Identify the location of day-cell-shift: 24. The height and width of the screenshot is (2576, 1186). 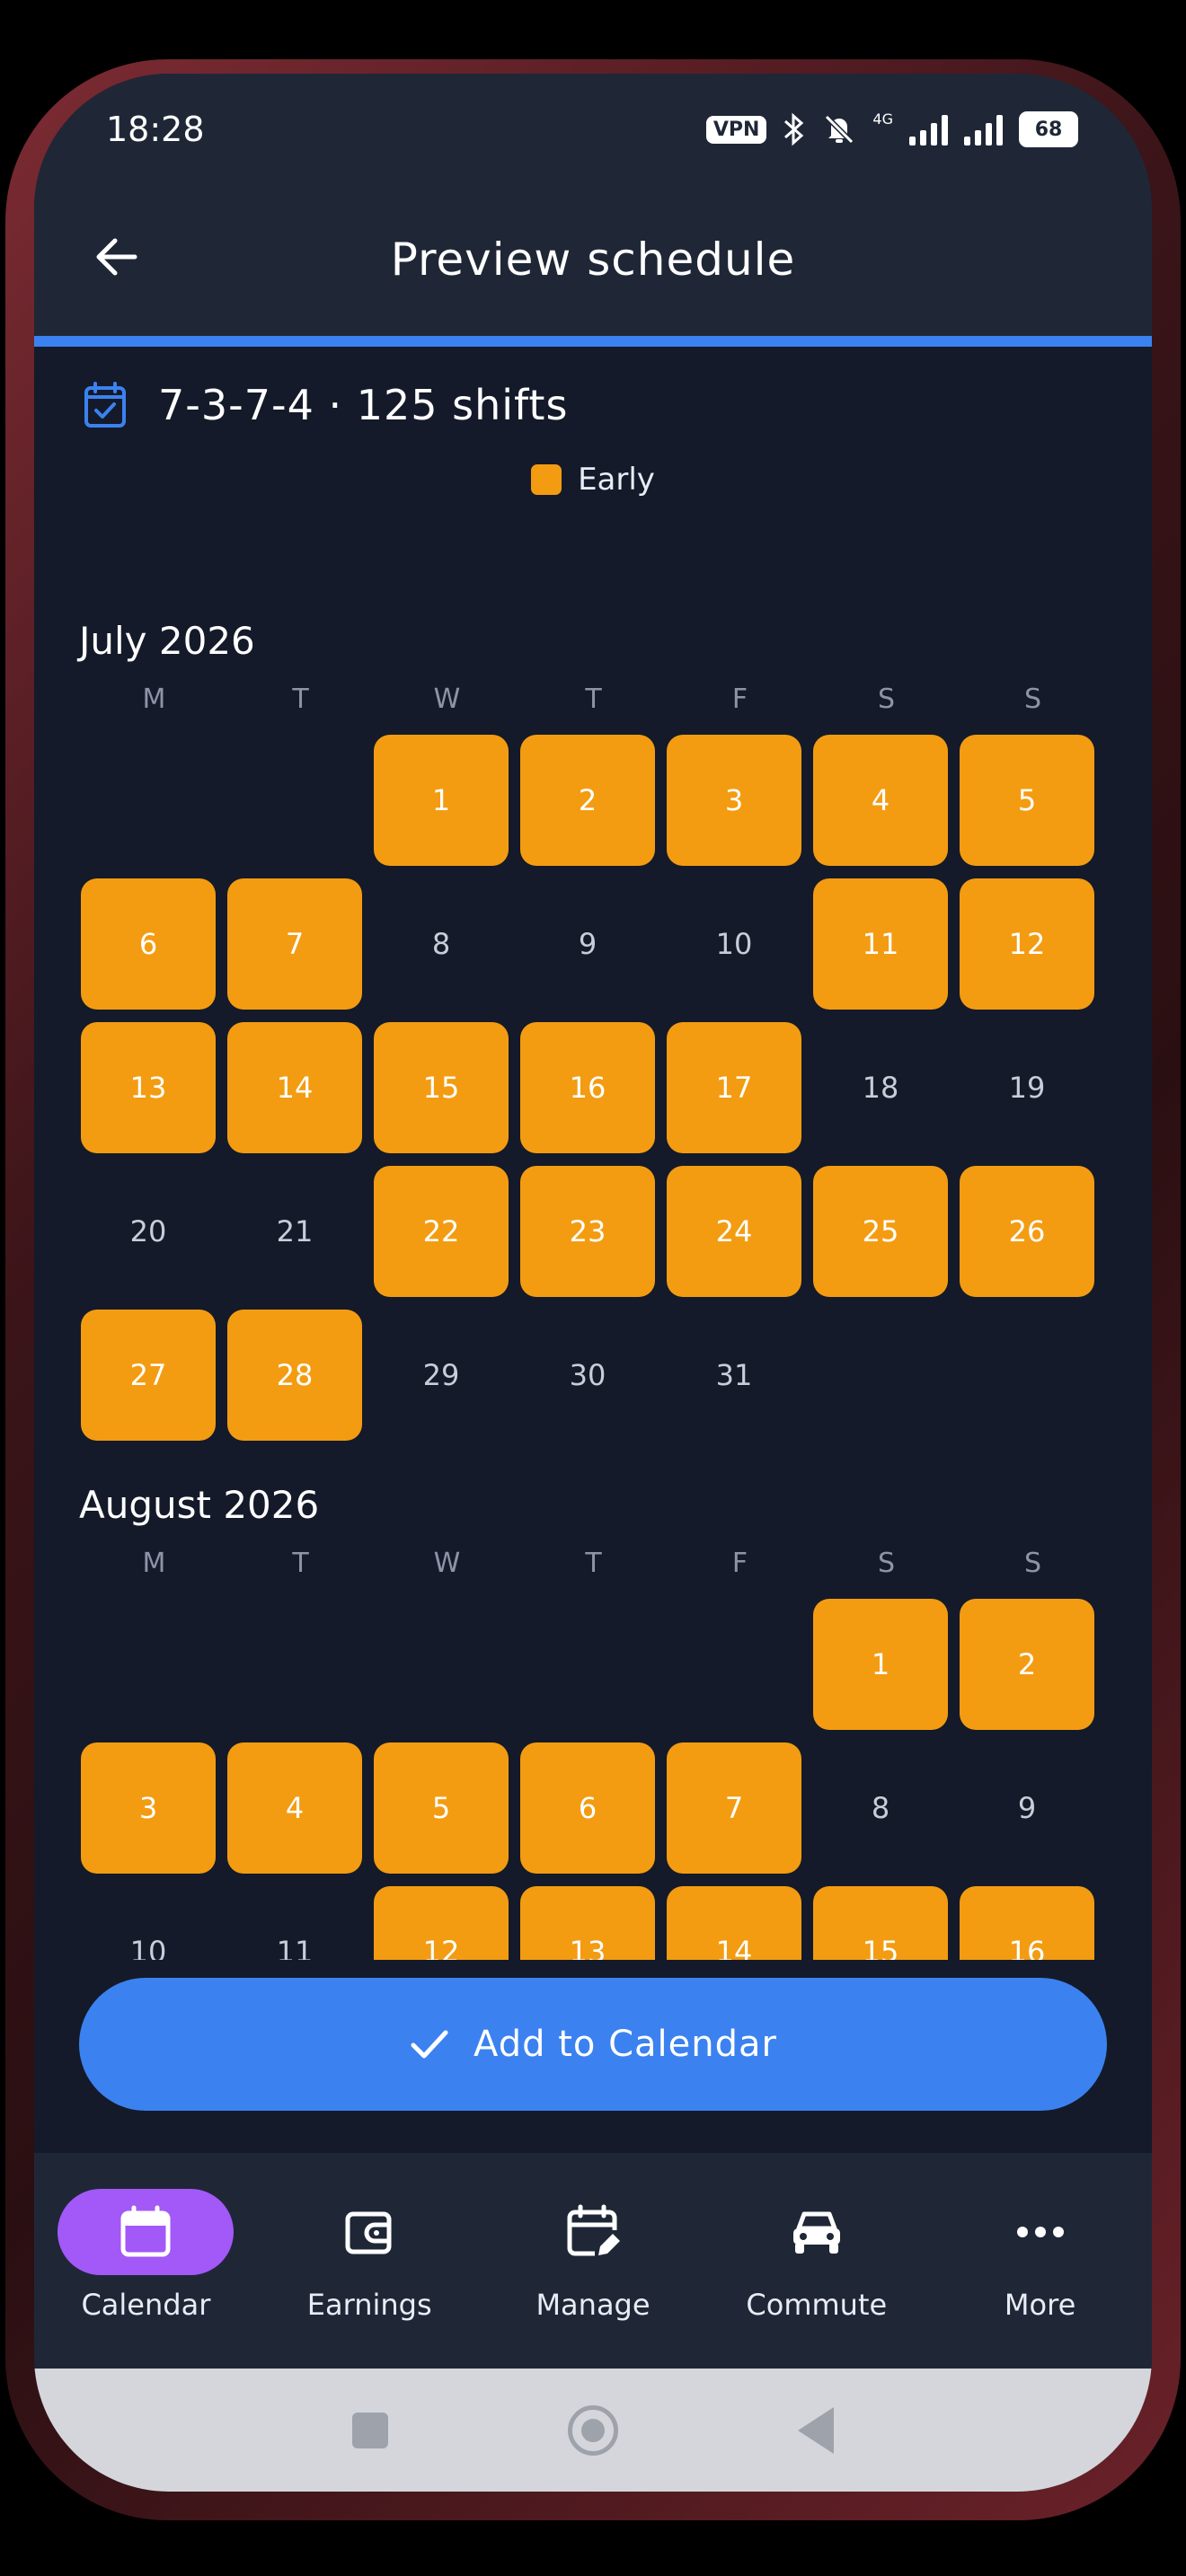
(734, 1231).